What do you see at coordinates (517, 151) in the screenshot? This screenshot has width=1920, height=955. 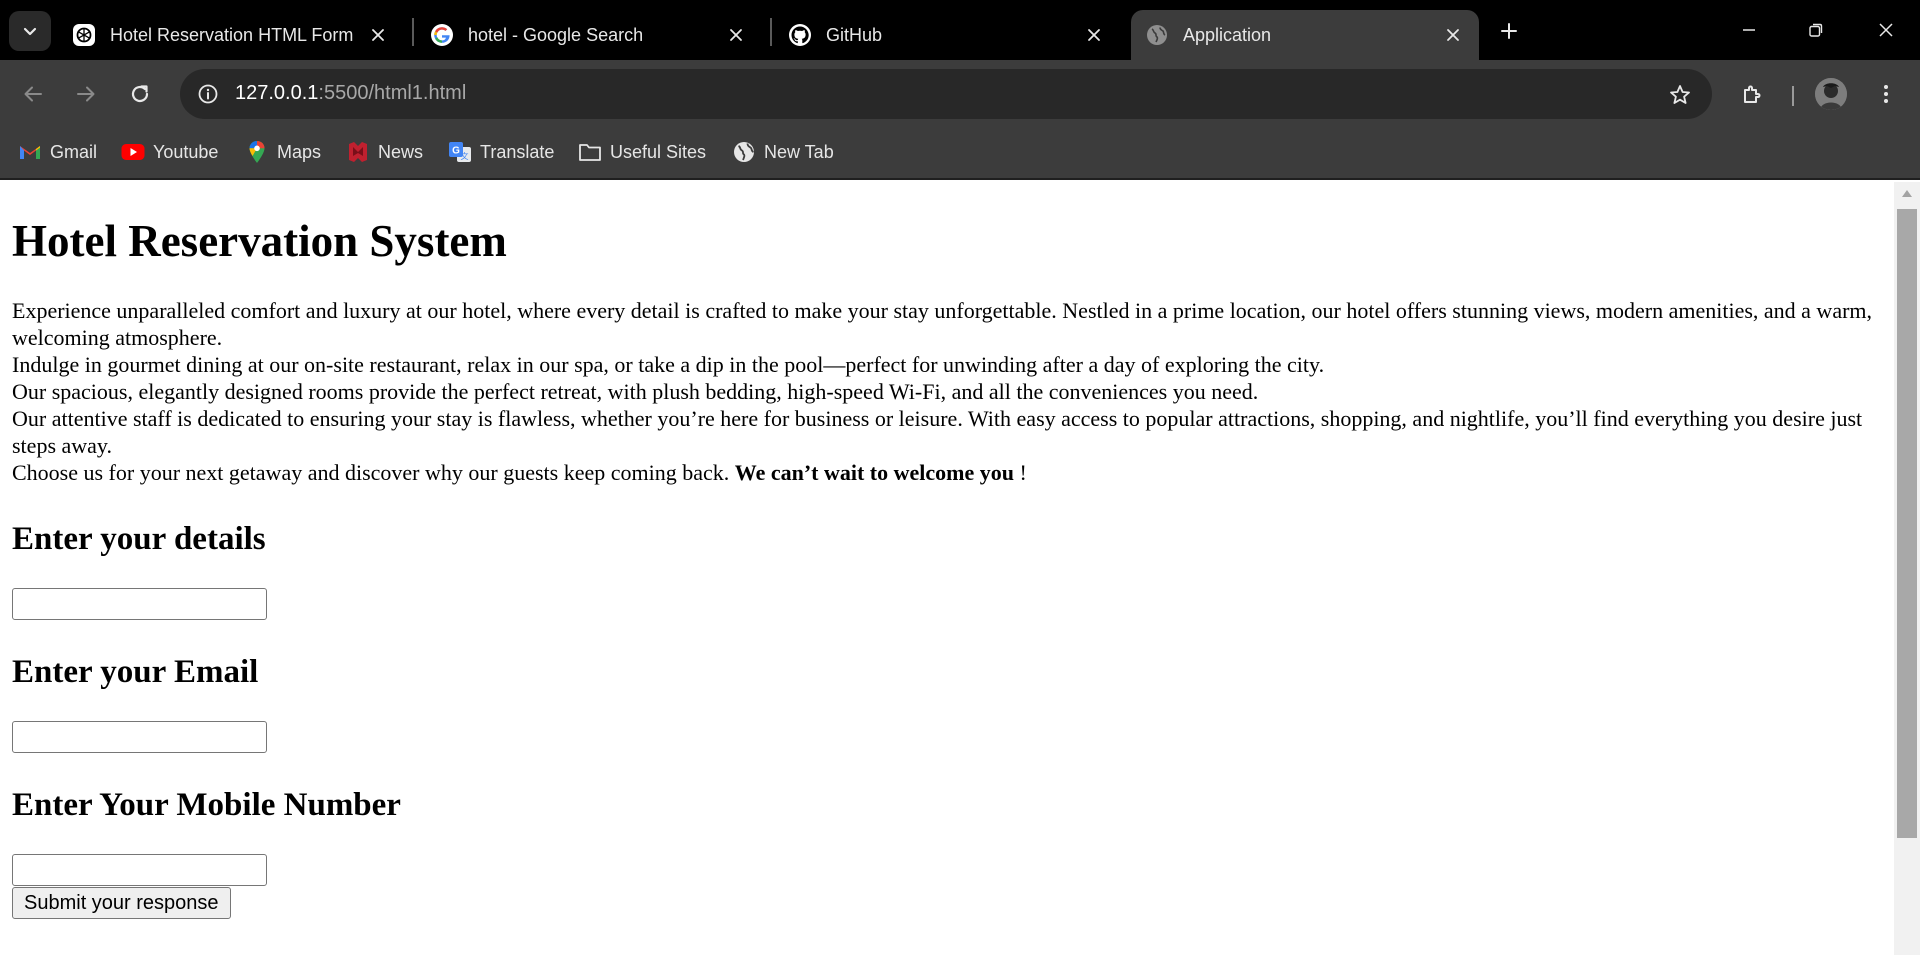 I see `bookmark-label: Translate` at bounding box center [517, 151].